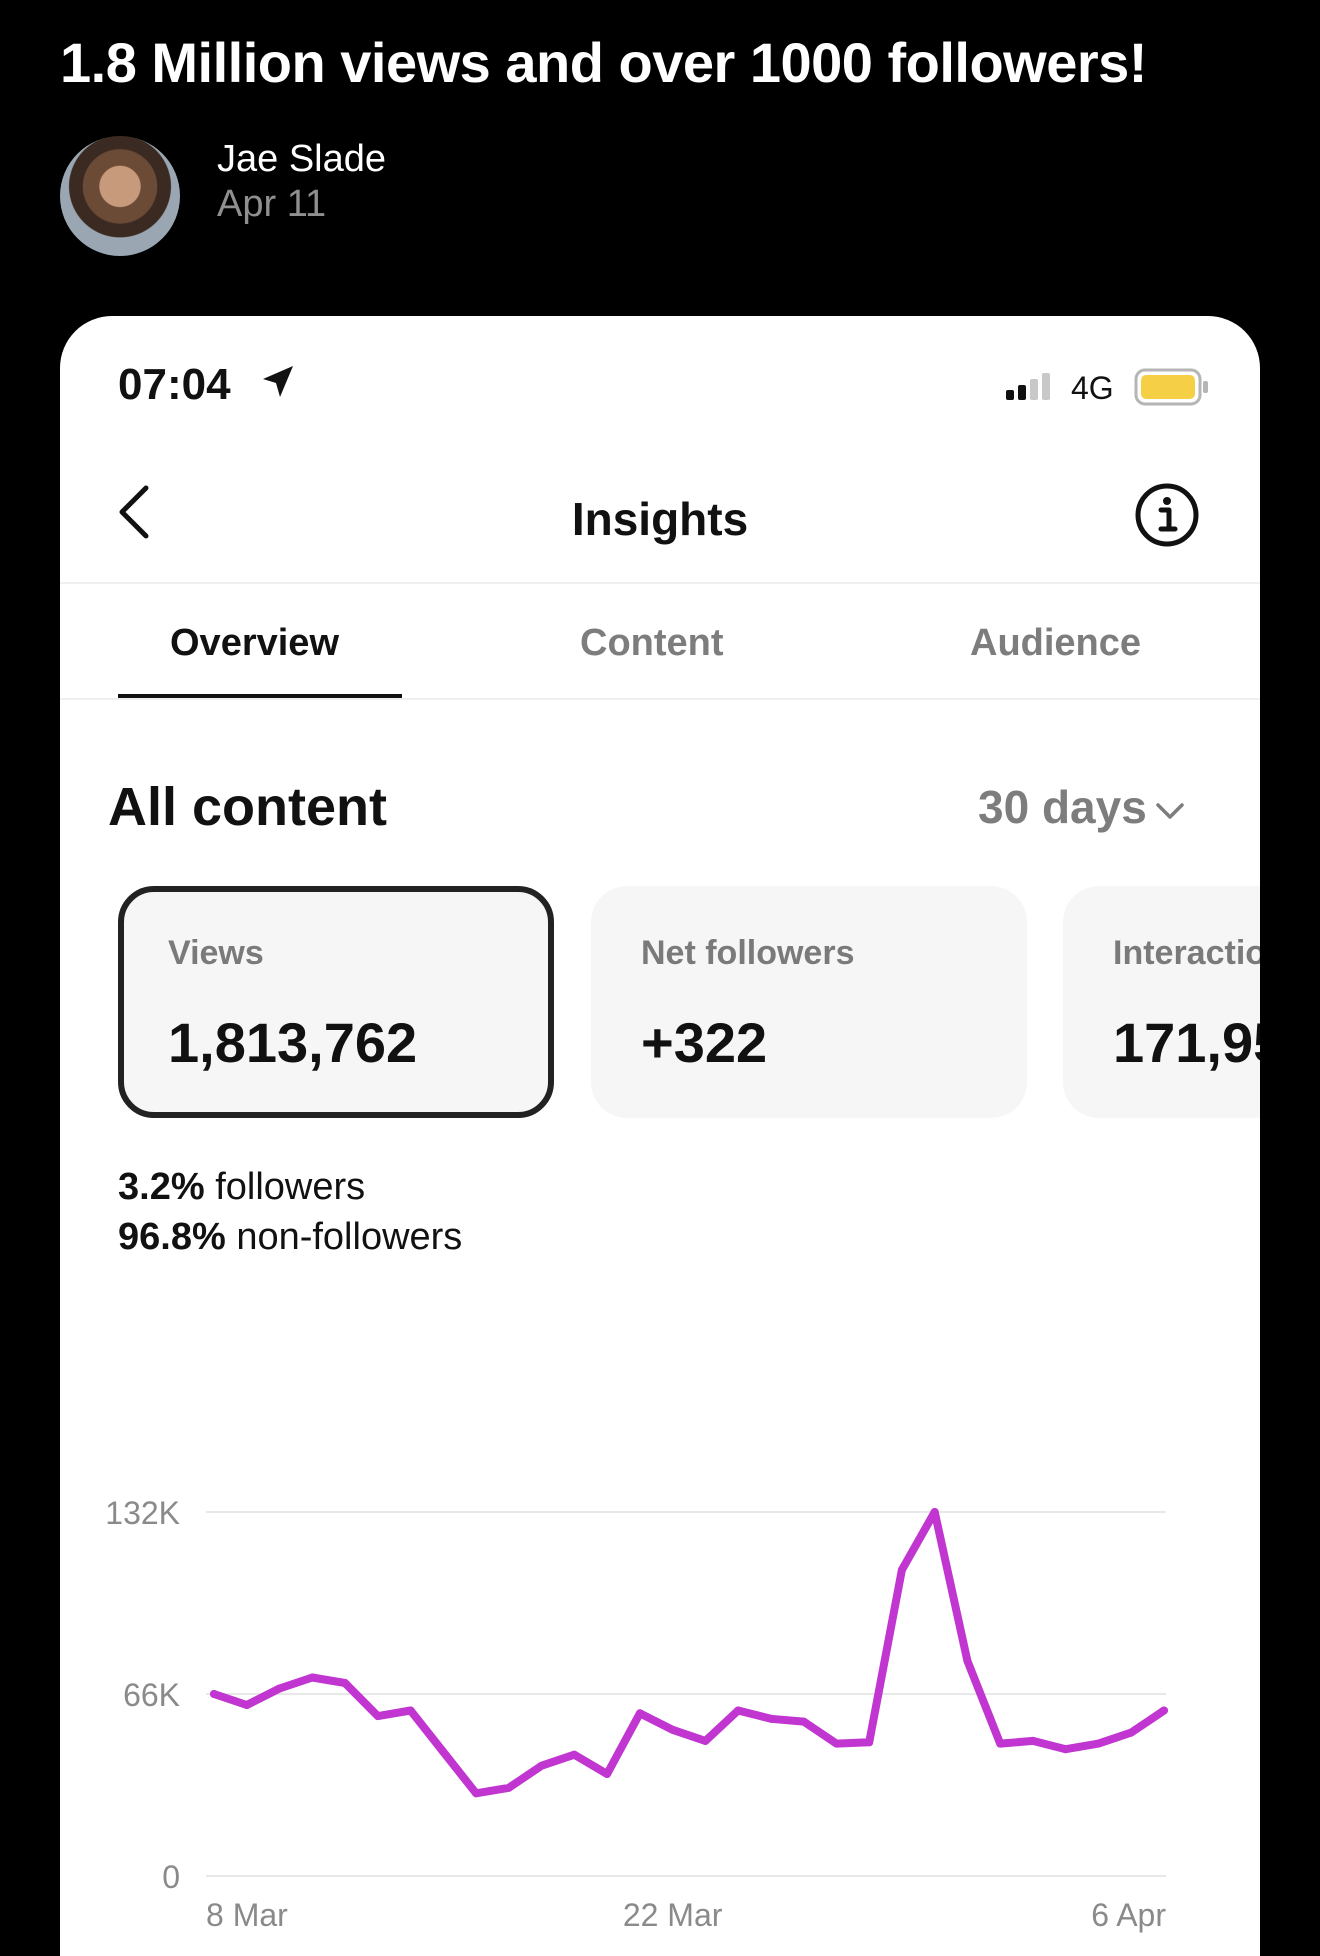 Image resolution: width=1320 pixels, height=1956 pixels. Describe the element at coordinates (1062, 807) in the screenshot. I see `date-range-label: 30 days` at that location.